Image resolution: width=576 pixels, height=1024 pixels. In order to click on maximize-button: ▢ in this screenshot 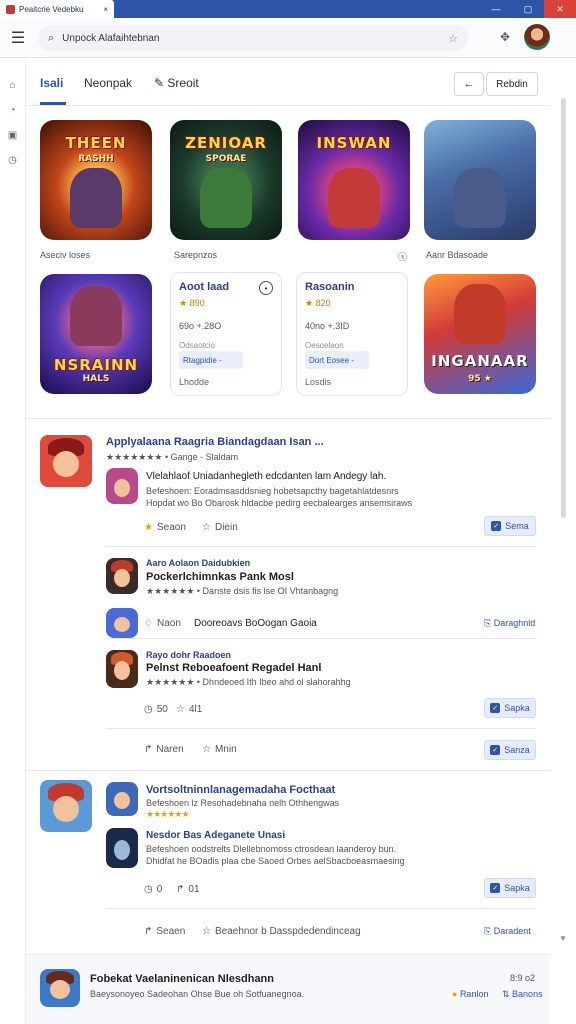, I will do `click(528, 9)`.